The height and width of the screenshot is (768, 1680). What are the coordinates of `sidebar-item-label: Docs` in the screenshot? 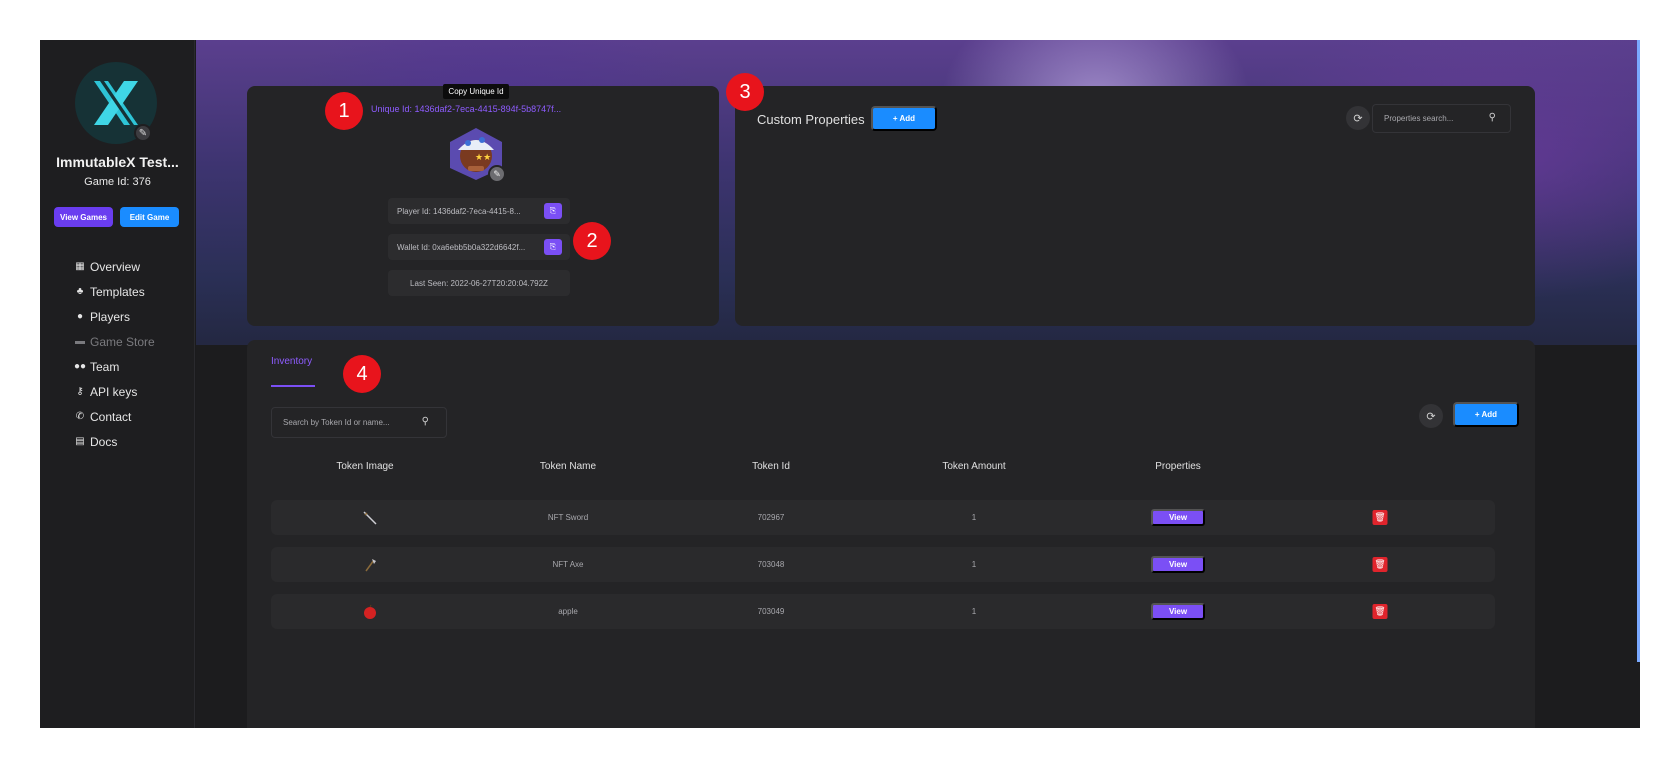 It's located at (104, 441).